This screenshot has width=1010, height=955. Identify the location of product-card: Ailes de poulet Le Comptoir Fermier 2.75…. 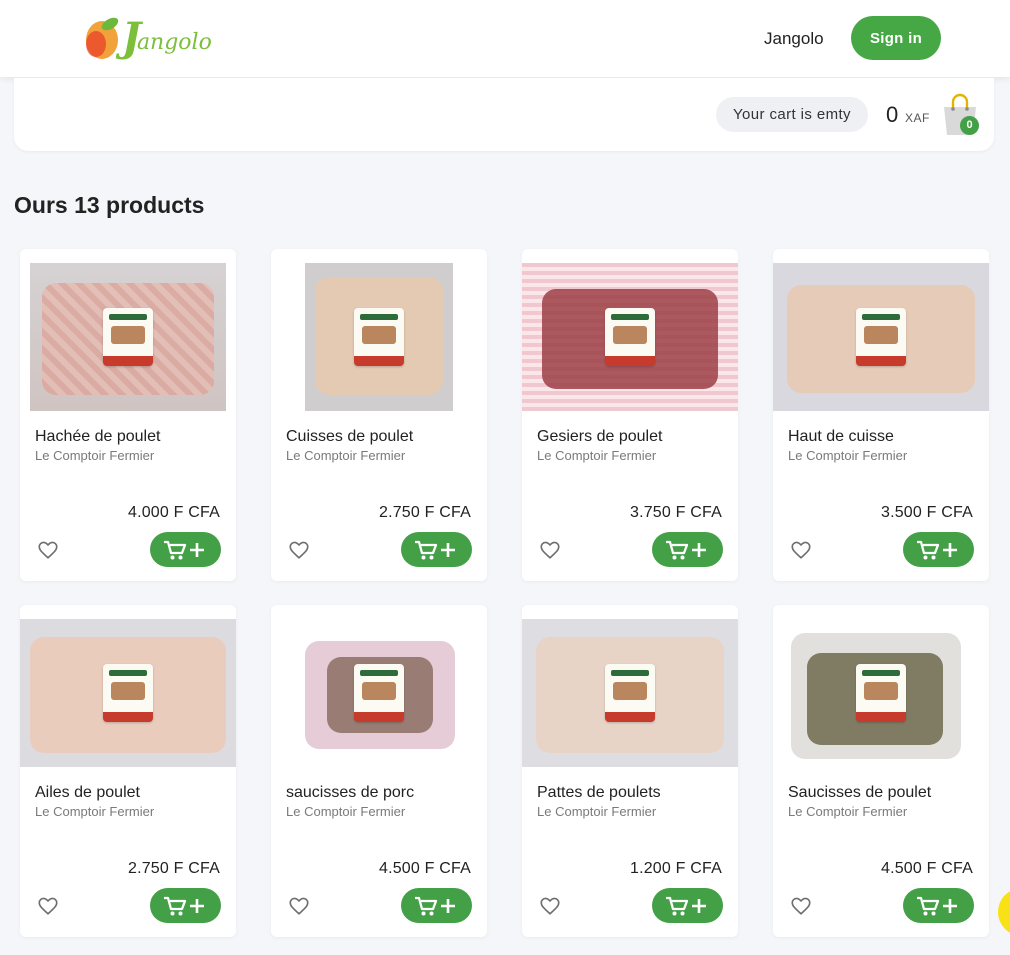
(128, 771).